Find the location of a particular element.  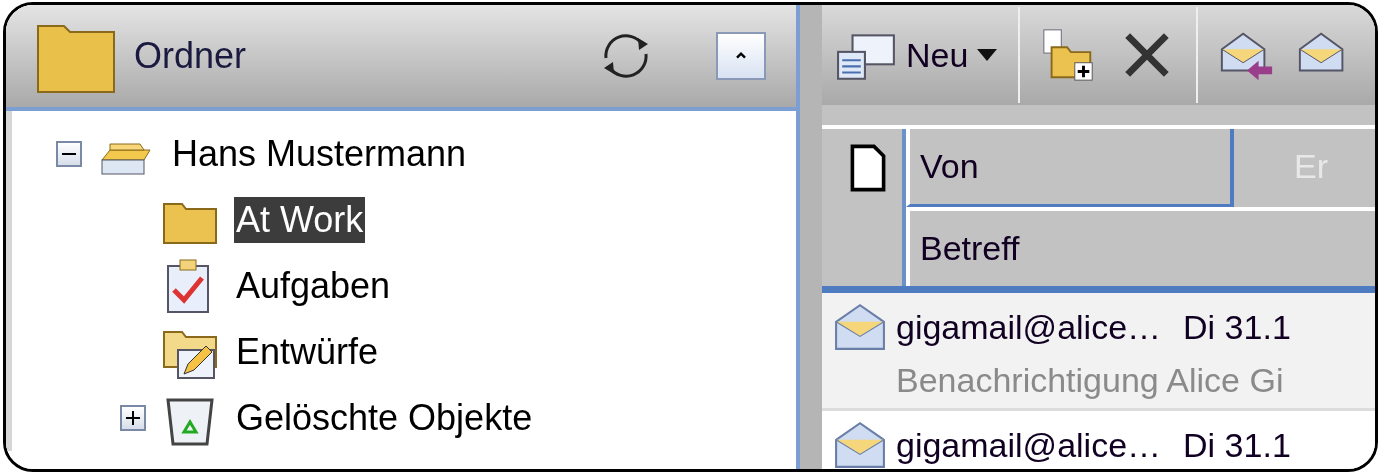

tree-item: At Work is located at coordinates (300, 220).